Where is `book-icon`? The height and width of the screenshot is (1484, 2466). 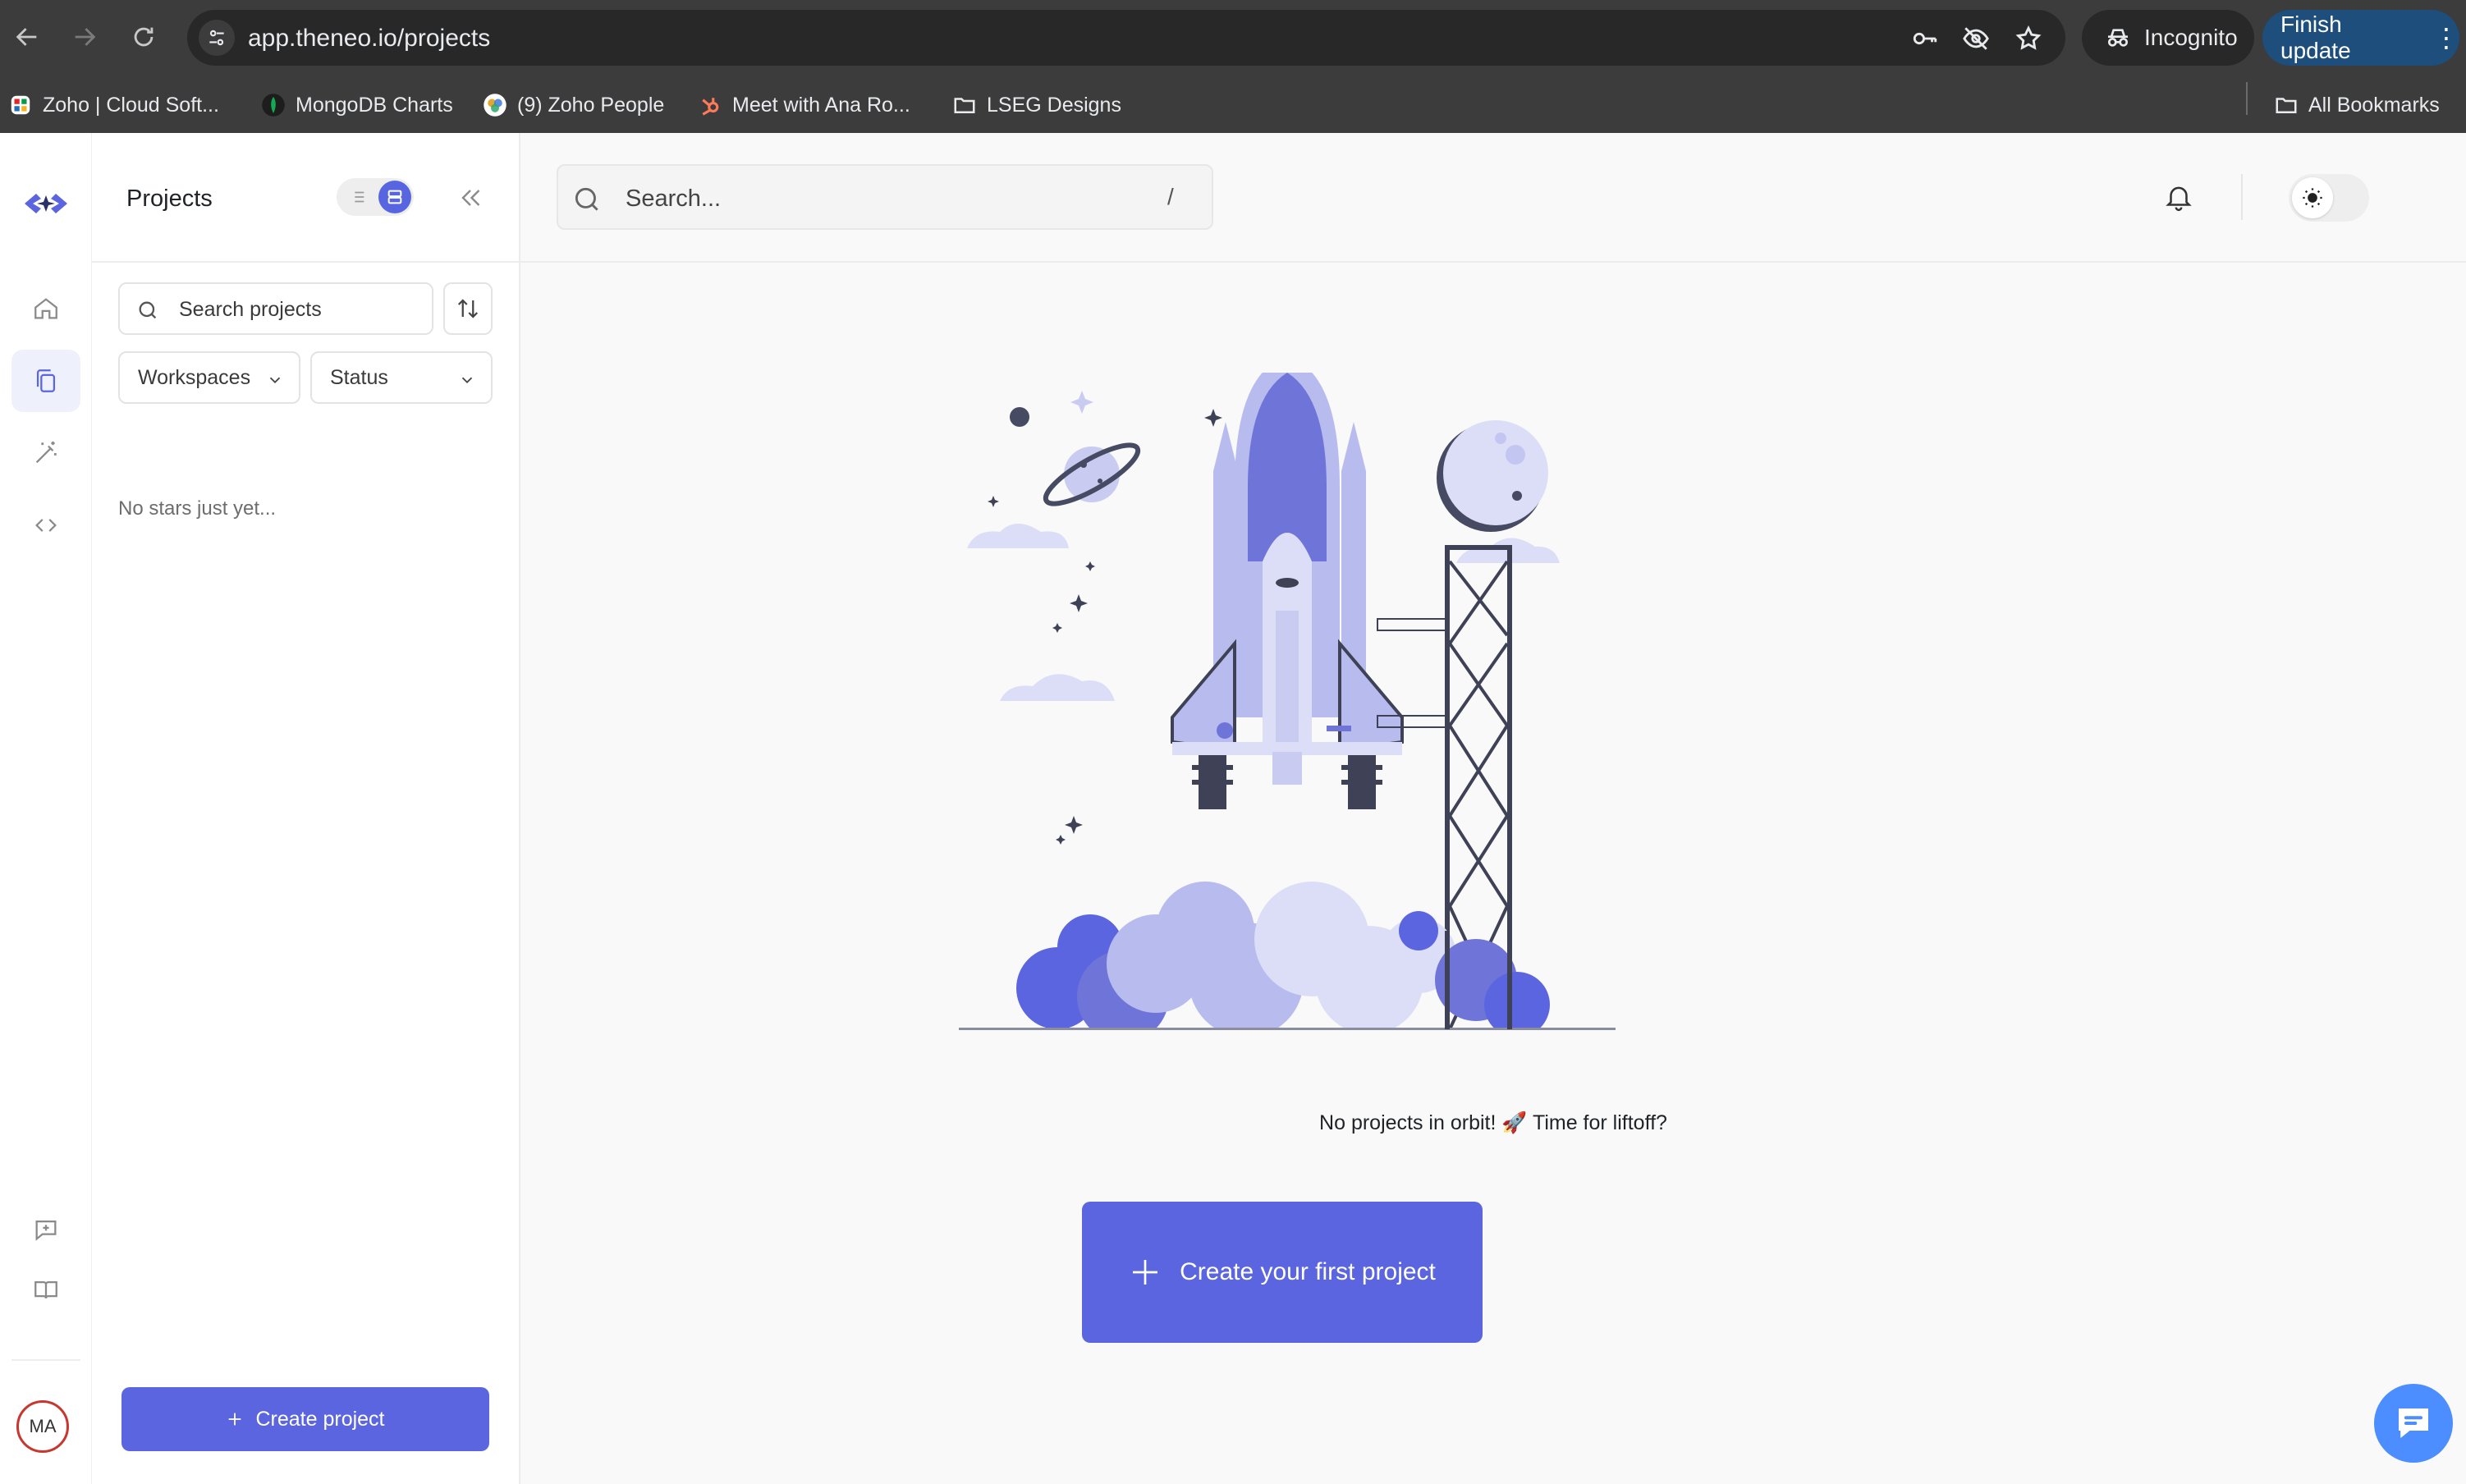 book-icon is located at coordinates (45, 1289).